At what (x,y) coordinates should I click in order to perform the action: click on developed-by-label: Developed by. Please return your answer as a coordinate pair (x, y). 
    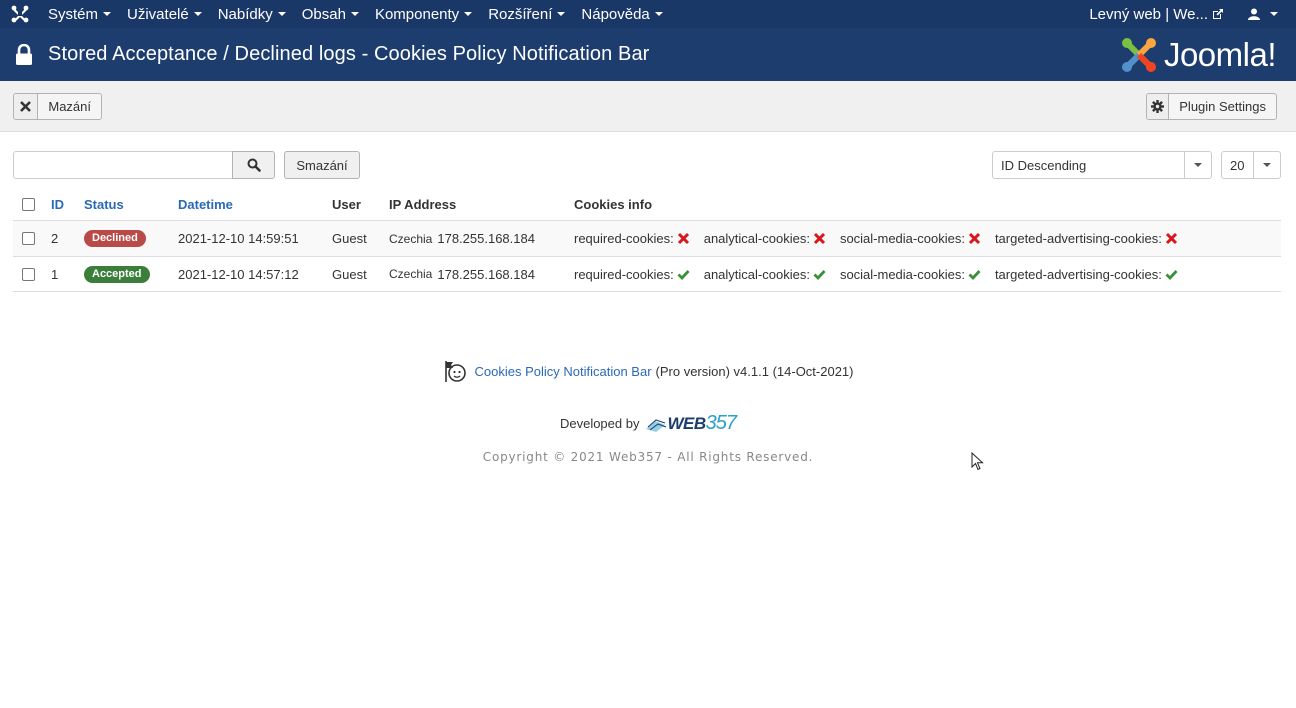
    Looking at the image, I should click on (599, 423).